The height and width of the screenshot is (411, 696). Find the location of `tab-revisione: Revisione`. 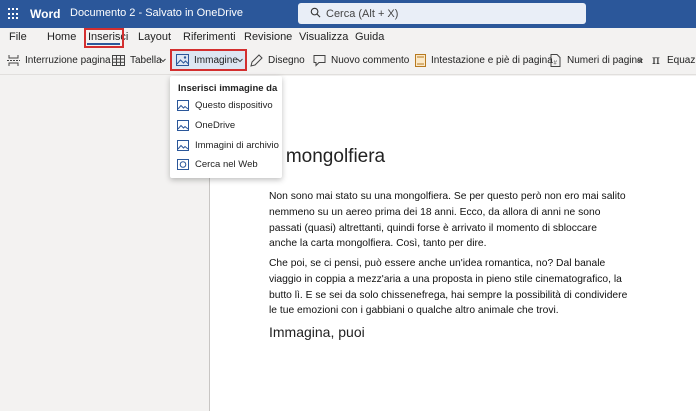

tab-revisione: Revisione is located at coordinates (268, 37).